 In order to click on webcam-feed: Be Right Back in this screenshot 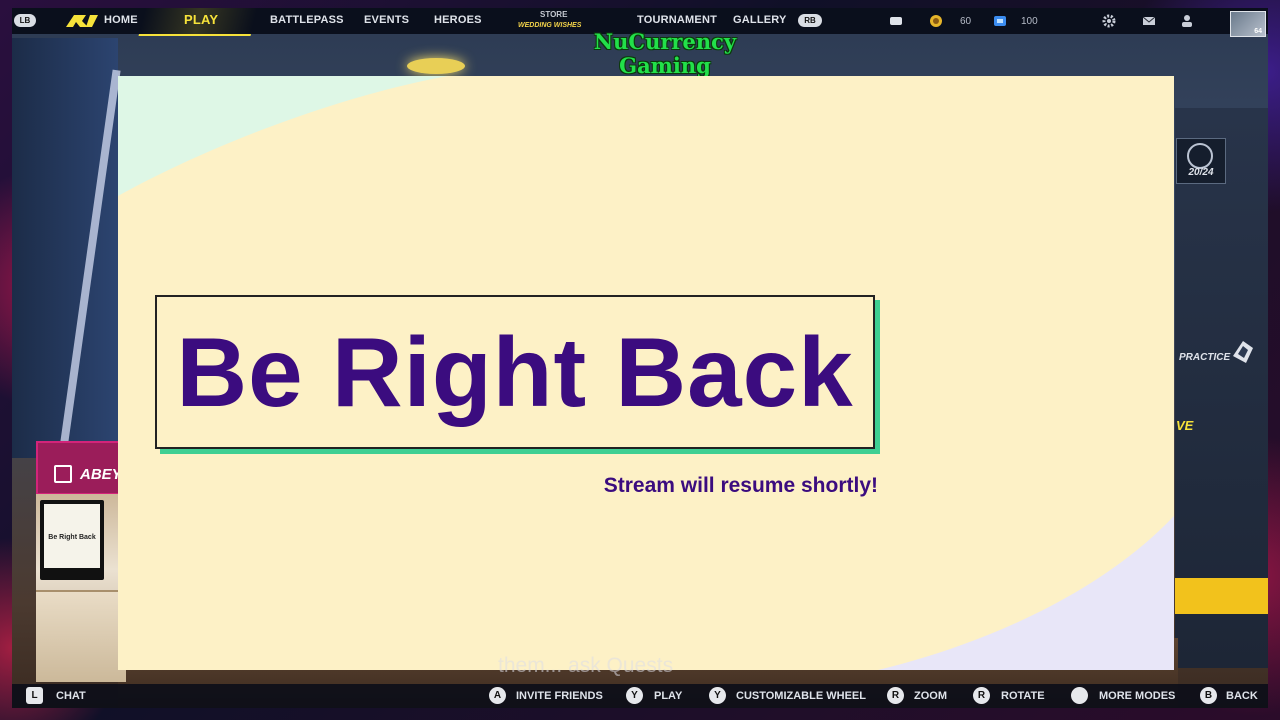, I will do `click(81, 588)`.